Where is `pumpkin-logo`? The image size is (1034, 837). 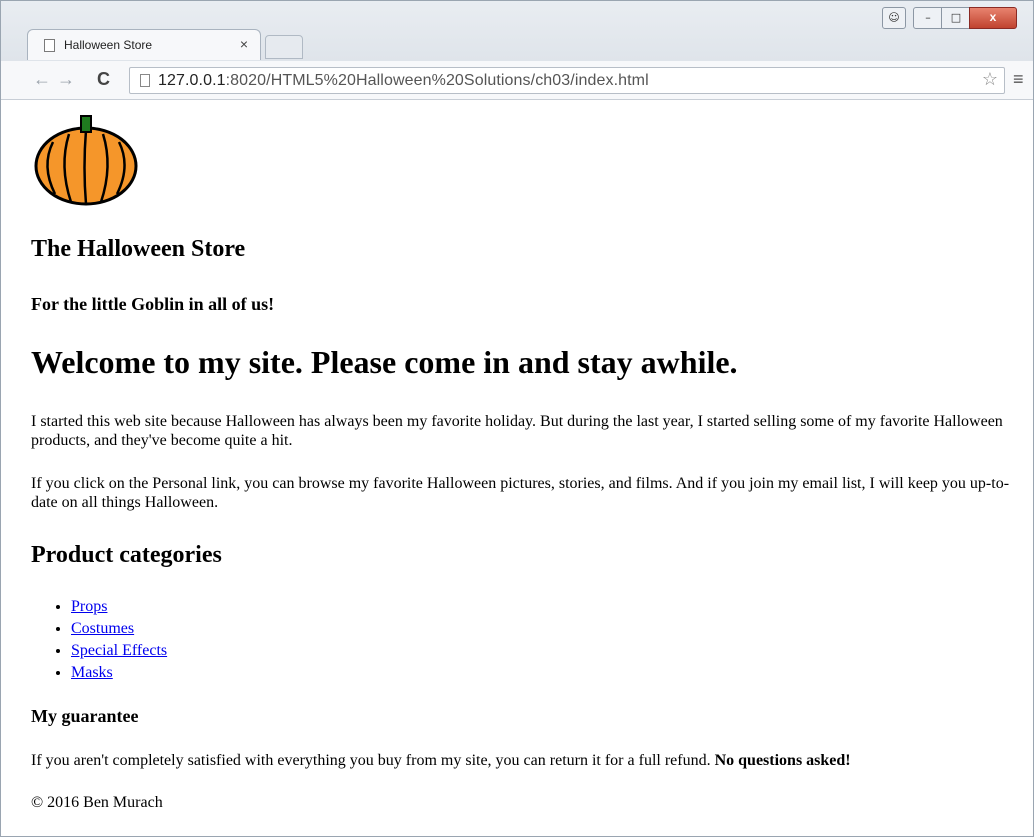
pumpkin-logo is located at coordinates (86, 160).